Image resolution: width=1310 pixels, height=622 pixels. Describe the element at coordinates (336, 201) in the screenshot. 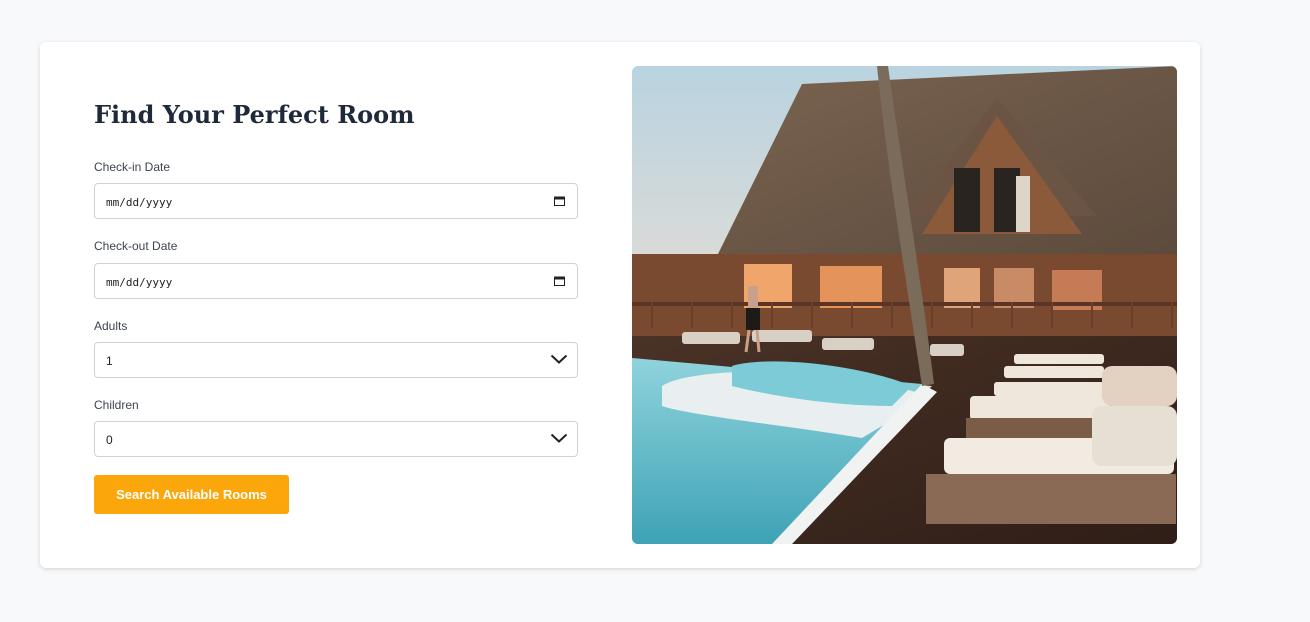

I see `checkin-date-input: mm/dd/yyyy` at that location.